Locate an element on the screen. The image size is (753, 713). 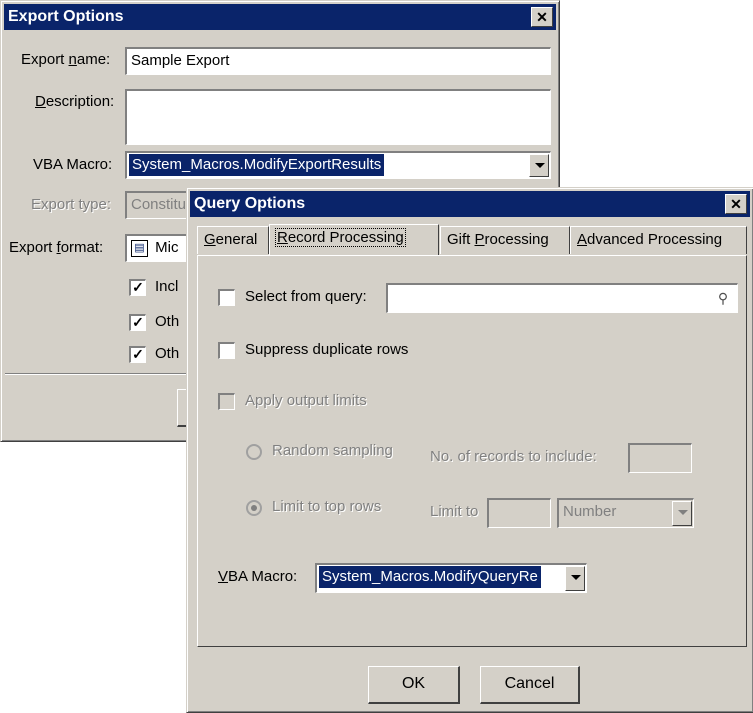
limit-to-label: Limit to is located at coordinates (454, 511).